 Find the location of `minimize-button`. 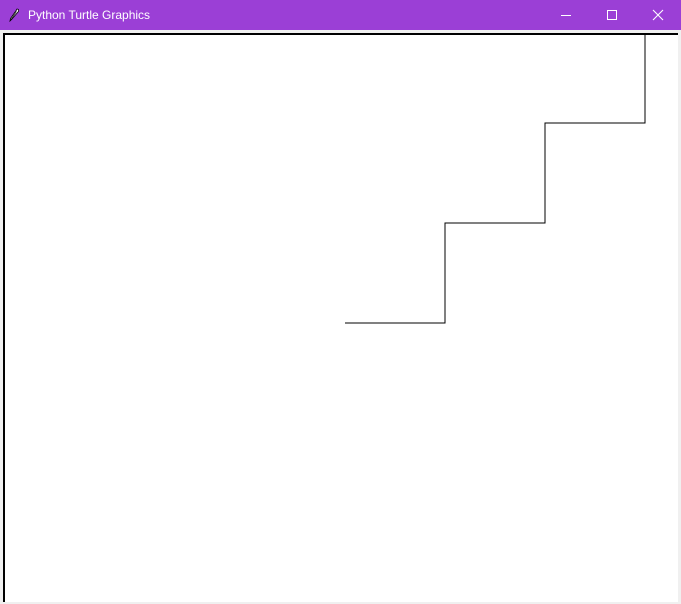

minimize-button is located at coordinates (566, 15).